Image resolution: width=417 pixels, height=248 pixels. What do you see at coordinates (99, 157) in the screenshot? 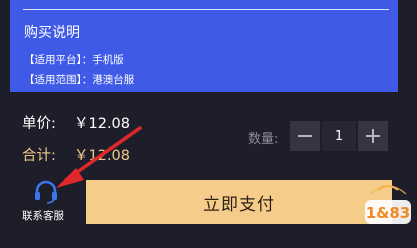
I see `annotation-arrow` at bounding box center [99, 157].